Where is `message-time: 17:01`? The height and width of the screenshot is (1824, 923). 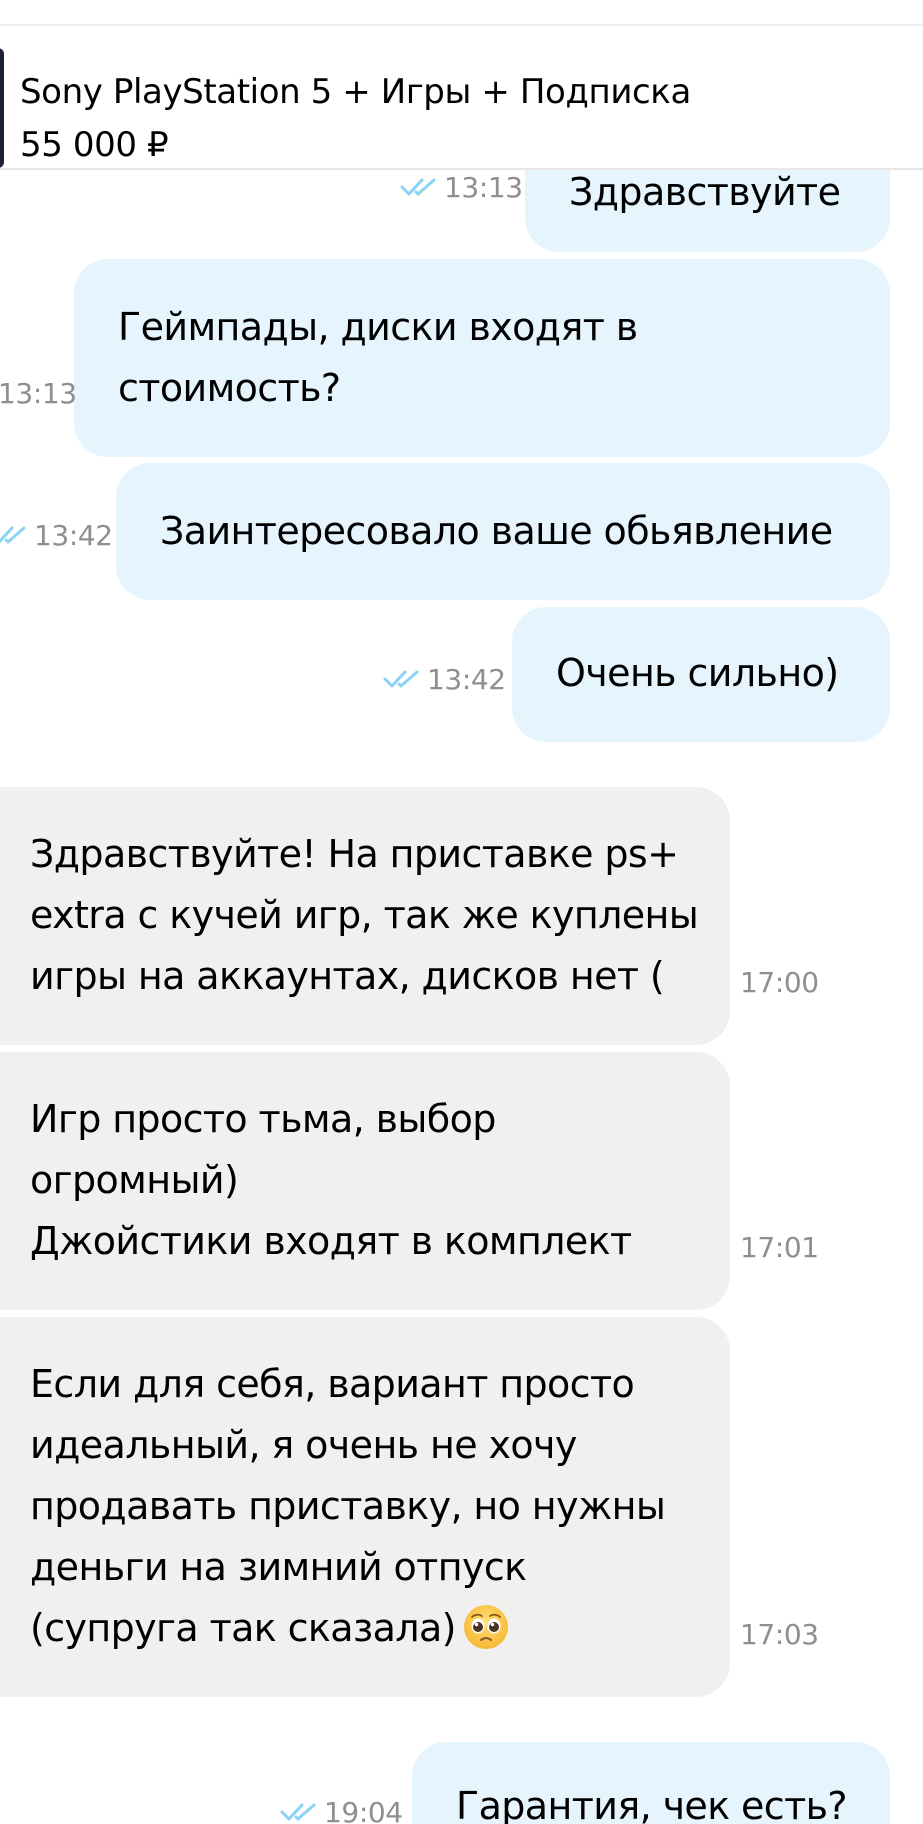 message-time: 17:01 is located at coordinates (779, 1248).